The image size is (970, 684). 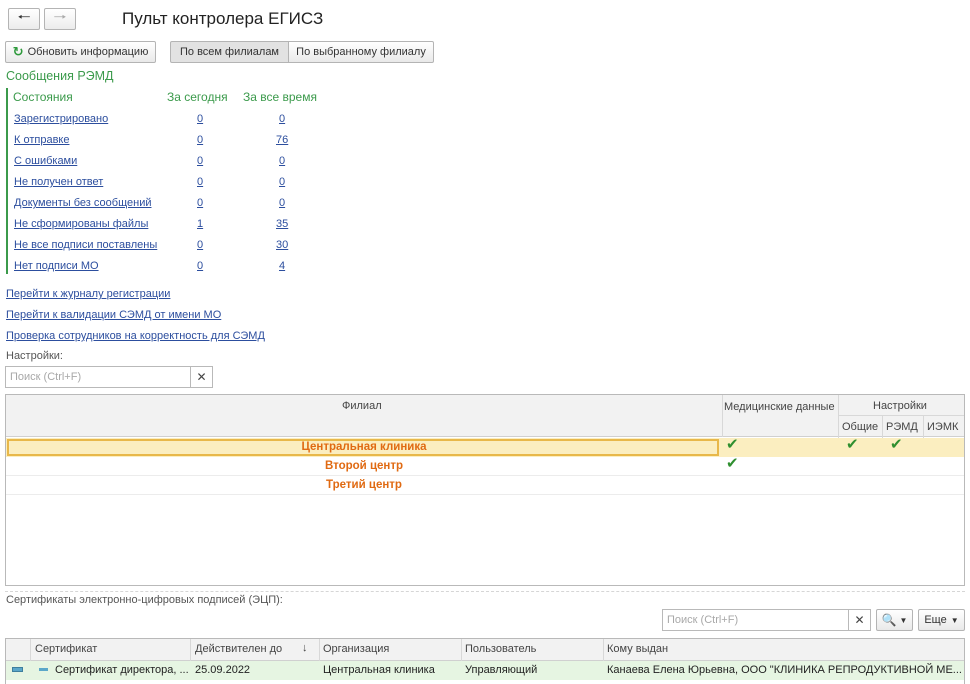 I want to click on certificates-search-input: Поиск (Ctrl+F) ✕, so click(x=766, y=620).